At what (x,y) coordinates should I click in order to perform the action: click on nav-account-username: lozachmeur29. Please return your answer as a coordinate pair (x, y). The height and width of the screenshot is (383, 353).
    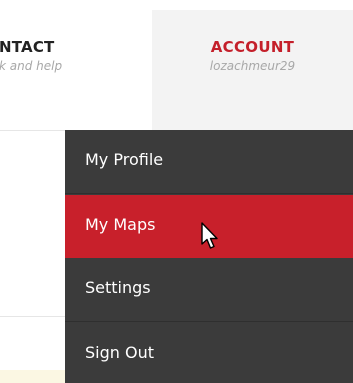
    Looking at the image, I should click on (252, 66).